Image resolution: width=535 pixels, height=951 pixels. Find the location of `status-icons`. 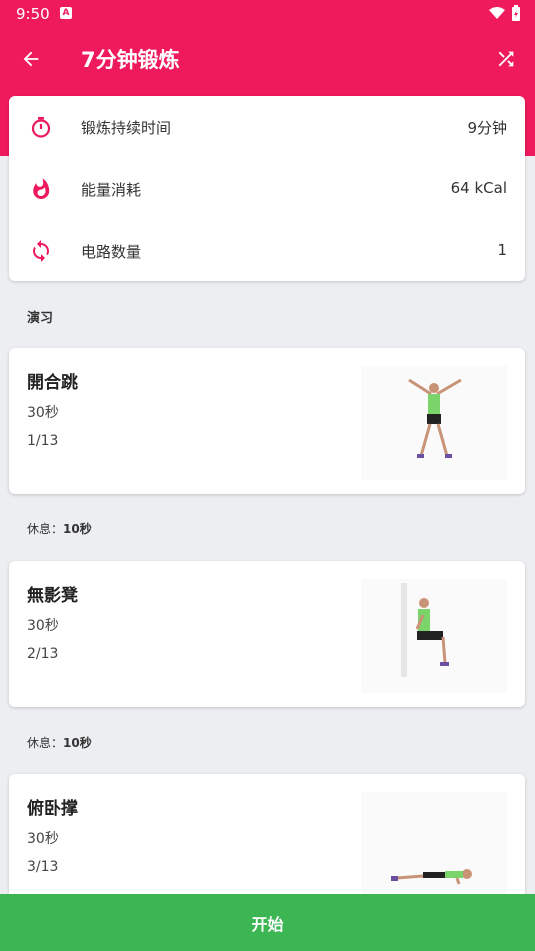

status-icons is located at coordinates (505, 13).